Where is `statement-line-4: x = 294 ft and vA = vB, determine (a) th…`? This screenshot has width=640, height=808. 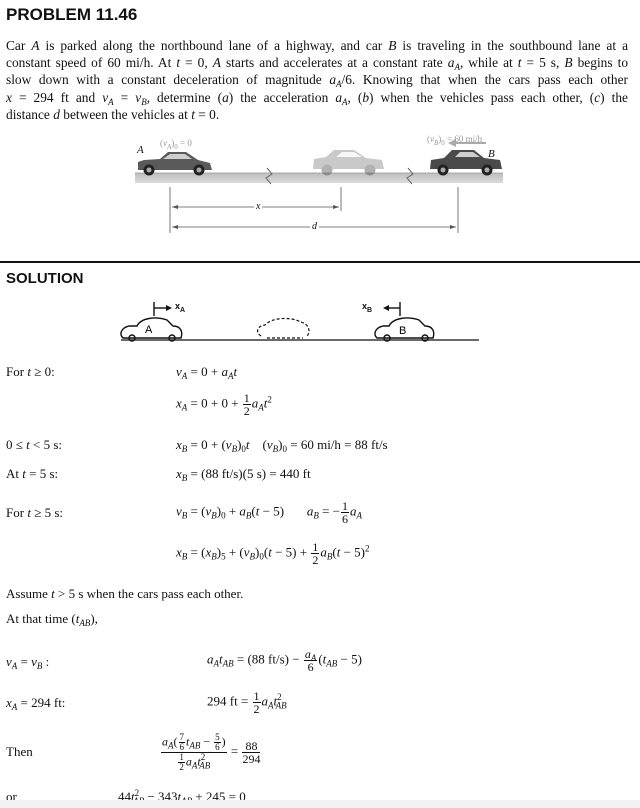 statement-line-4: x = 294 ft and vA = vB, determine (a) th… is located at coordinates (317, 98).